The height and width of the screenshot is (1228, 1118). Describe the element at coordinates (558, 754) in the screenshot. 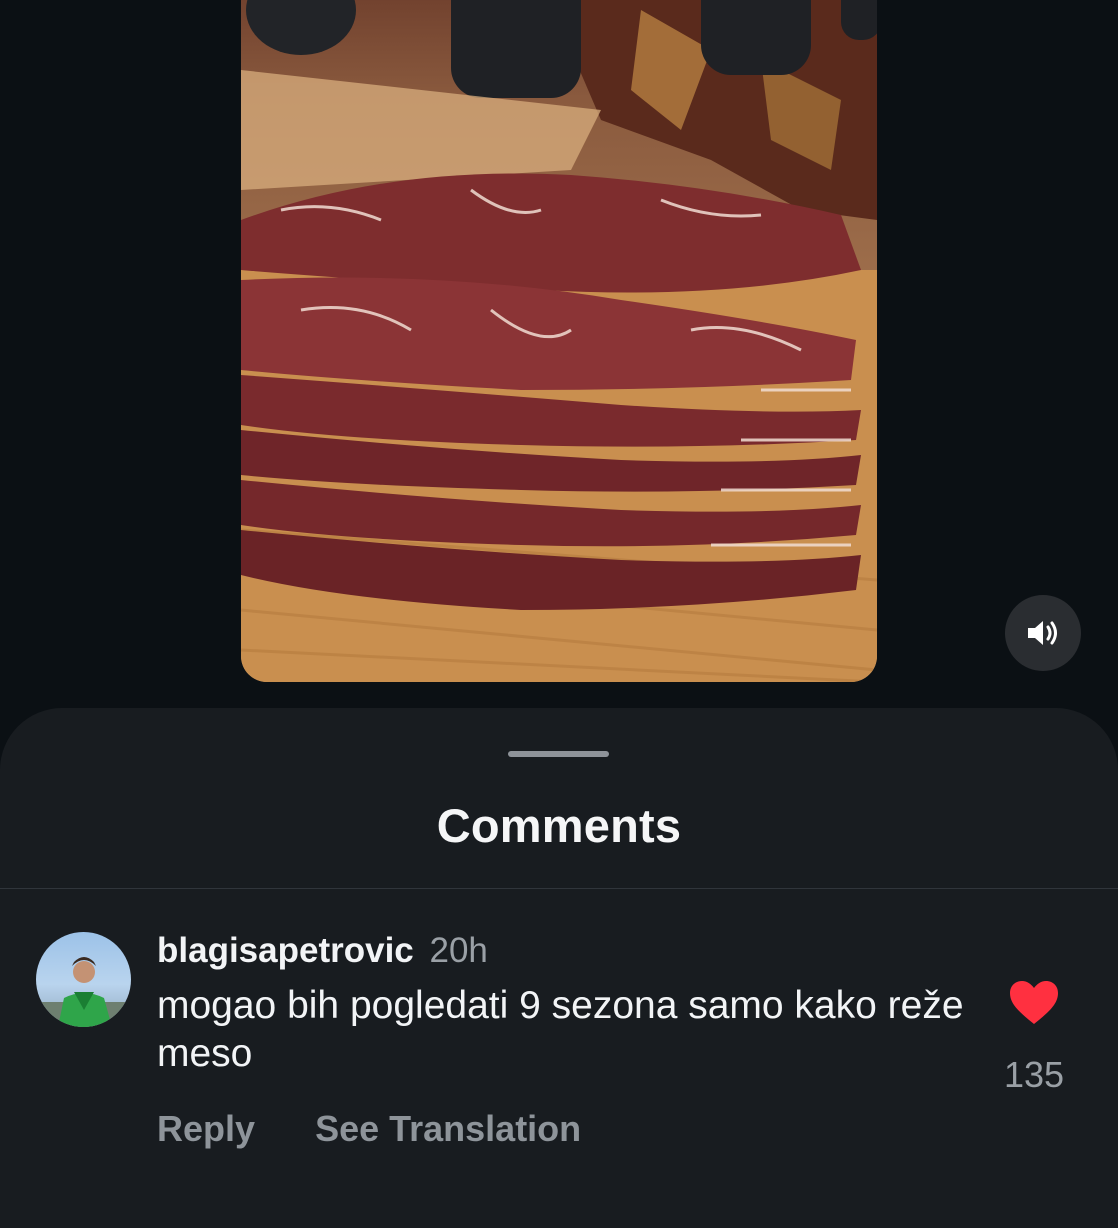

I see `sheet-grabber-handle` at that location.